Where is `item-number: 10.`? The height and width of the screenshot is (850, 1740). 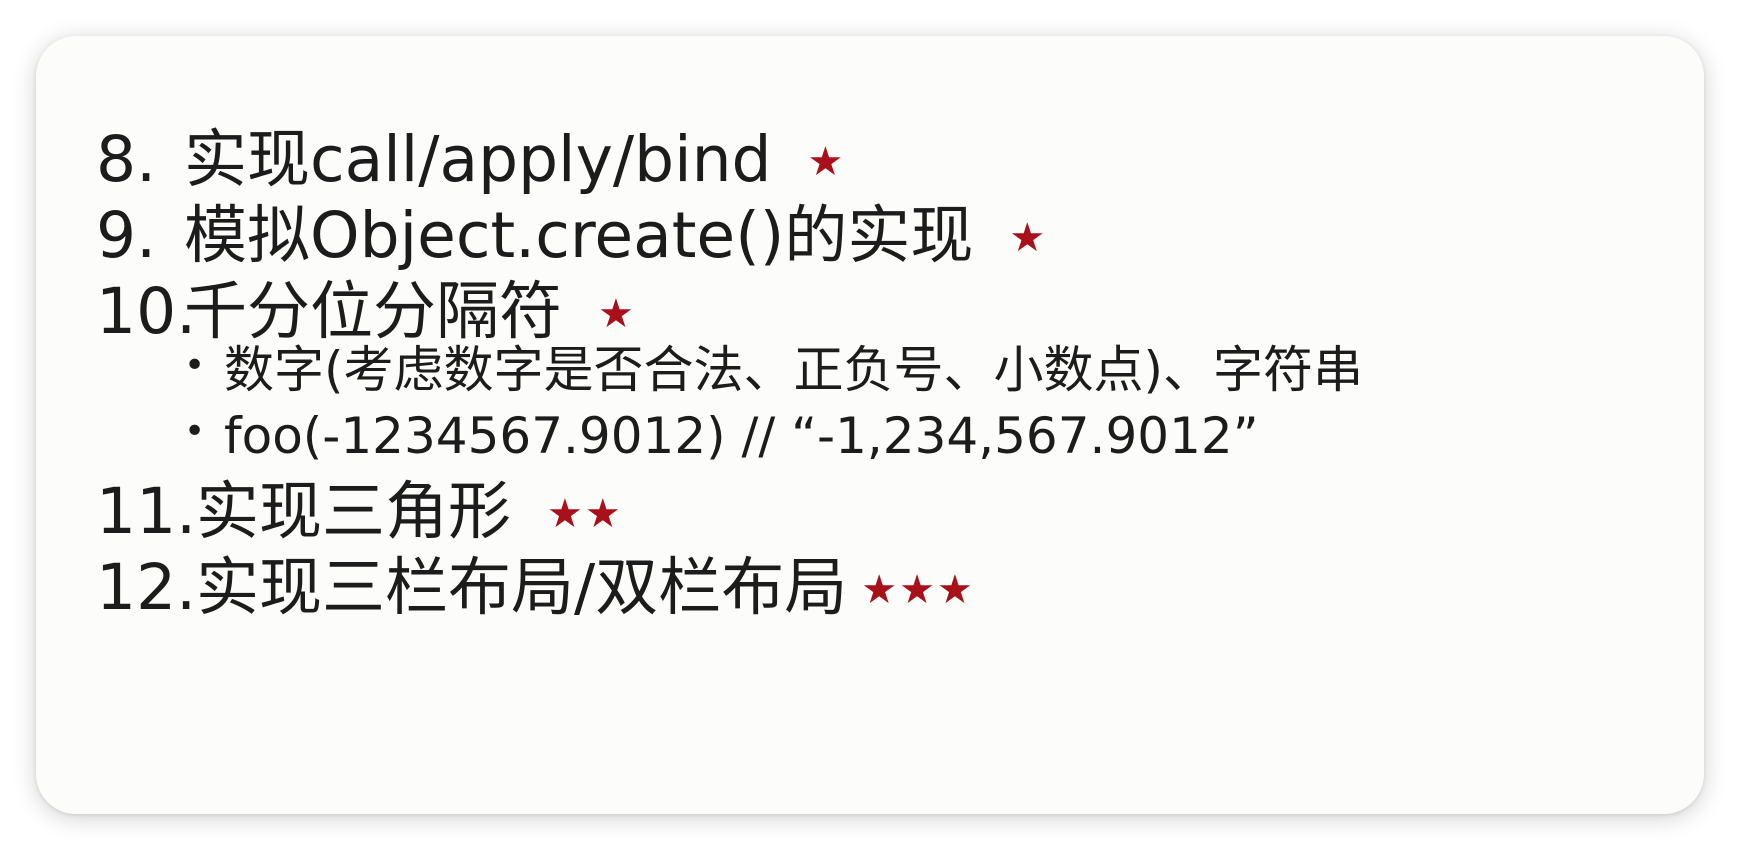
item-number: 10. is located at coordinates (146, 311).